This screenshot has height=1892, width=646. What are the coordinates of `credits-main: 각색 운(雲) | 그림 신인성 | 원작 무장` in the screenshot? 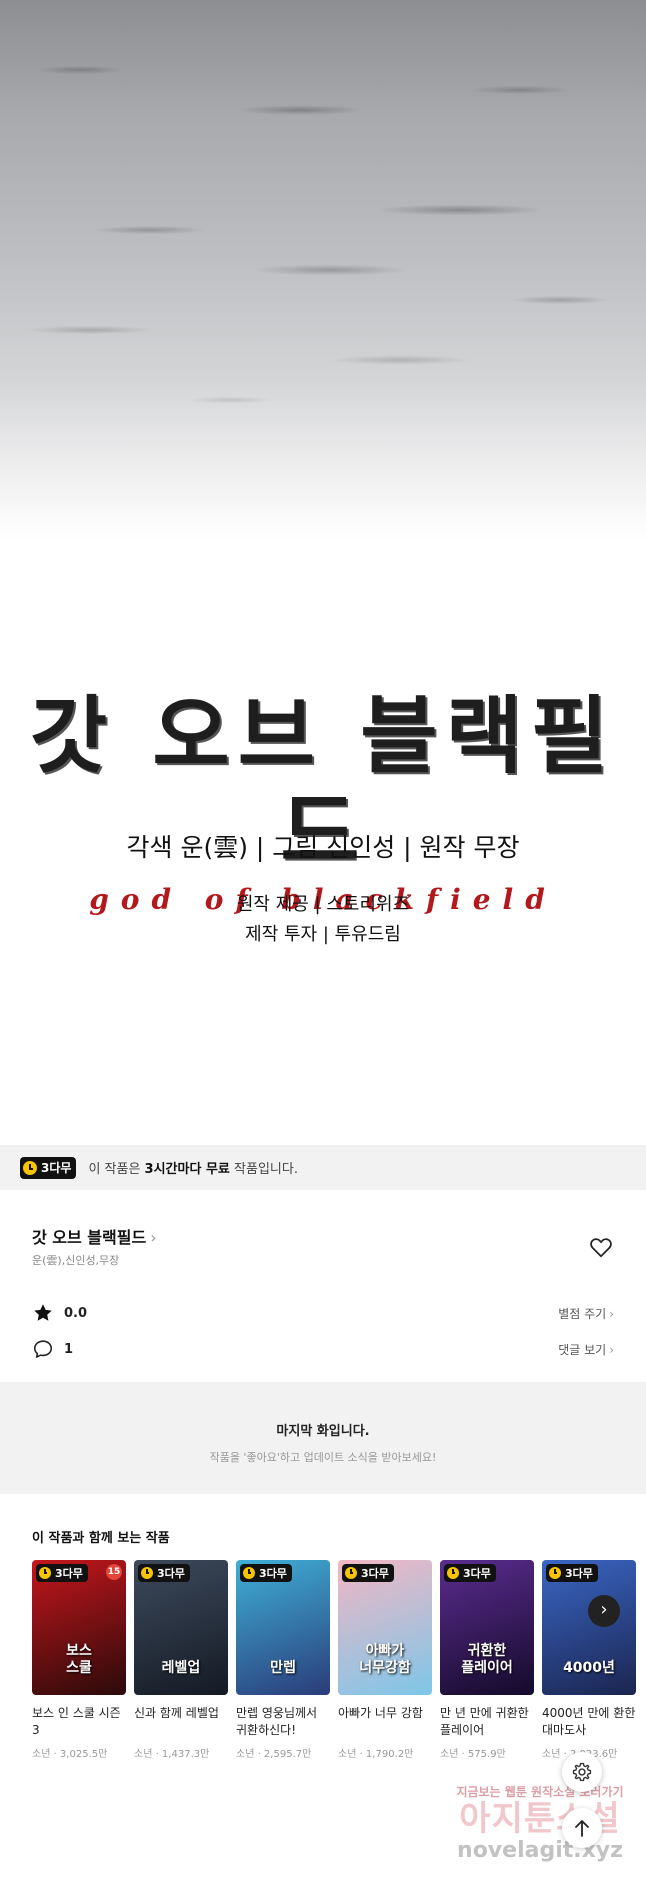 It's located at (323, 847).